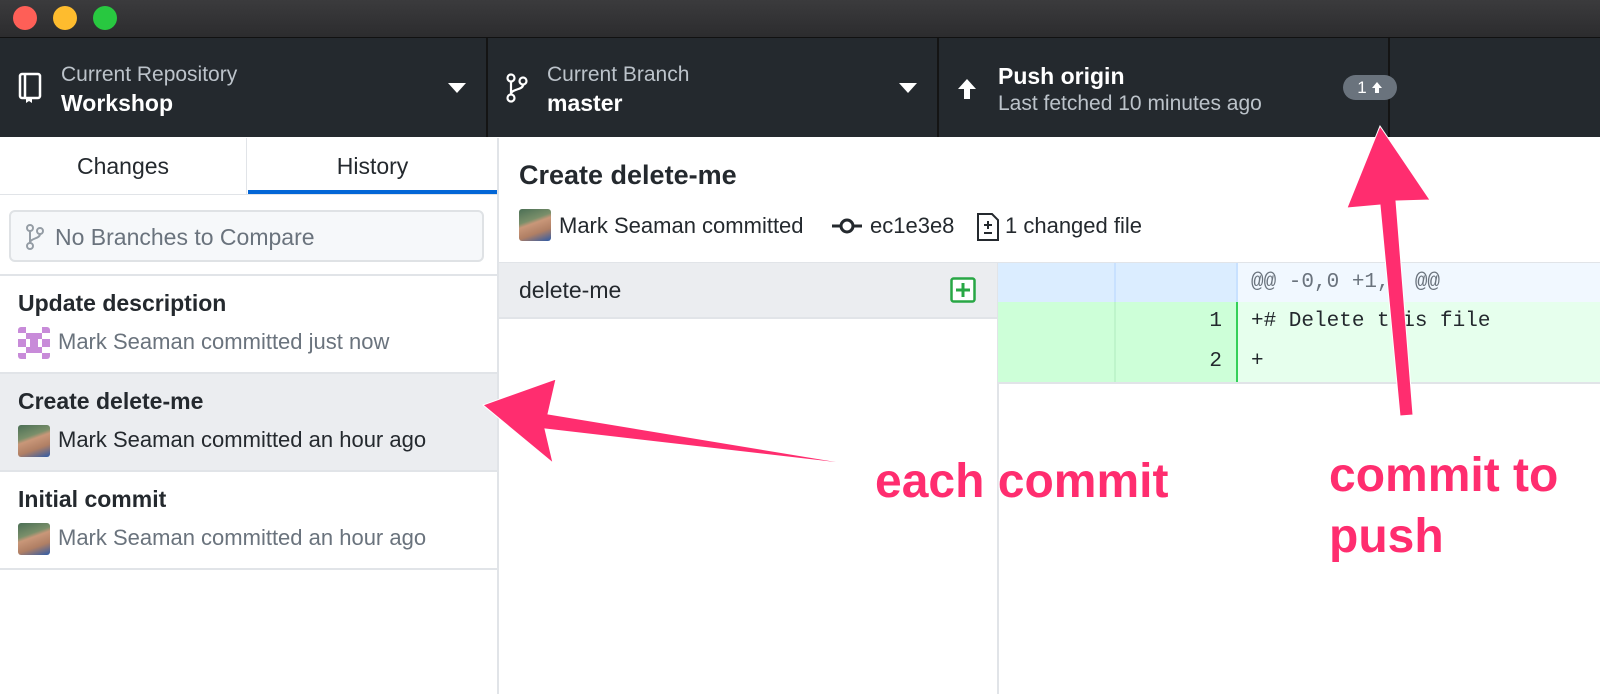 The width and height of the screenshot is (1600, 694). Describe the element at coordinates (1387, 537) in the screenshot. I see `annotation-push: push` at that location.